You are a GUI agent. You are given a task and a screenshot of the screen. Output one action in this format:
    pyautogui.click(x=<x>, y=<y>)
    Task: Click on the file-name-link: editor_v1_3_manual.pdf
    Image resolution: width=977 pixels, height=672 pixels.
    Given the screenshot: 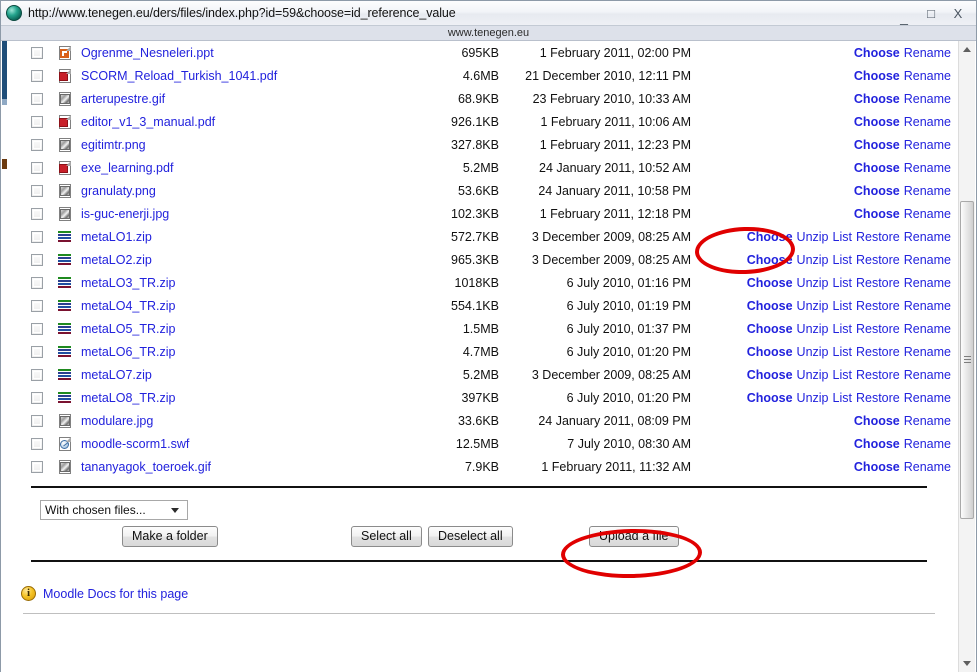 What is the action you would take?
    pyautogui.click(x=148, y=122)
    